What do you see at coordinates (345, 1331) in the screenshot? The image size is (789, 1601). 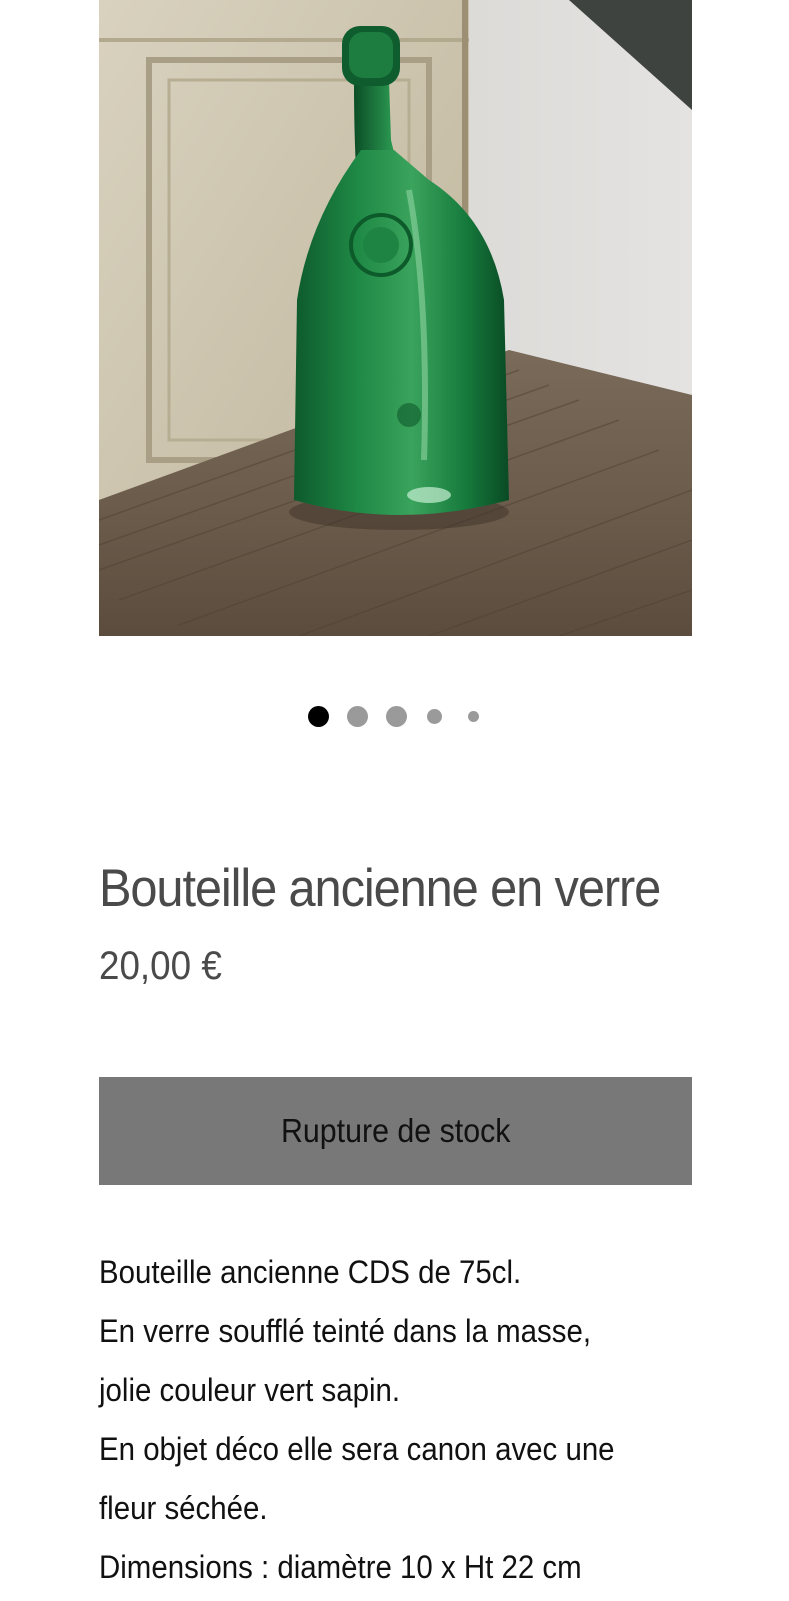 I see `description-line: En verre soufflé teinté dans la masse,` at bounding box center [345, 1331].